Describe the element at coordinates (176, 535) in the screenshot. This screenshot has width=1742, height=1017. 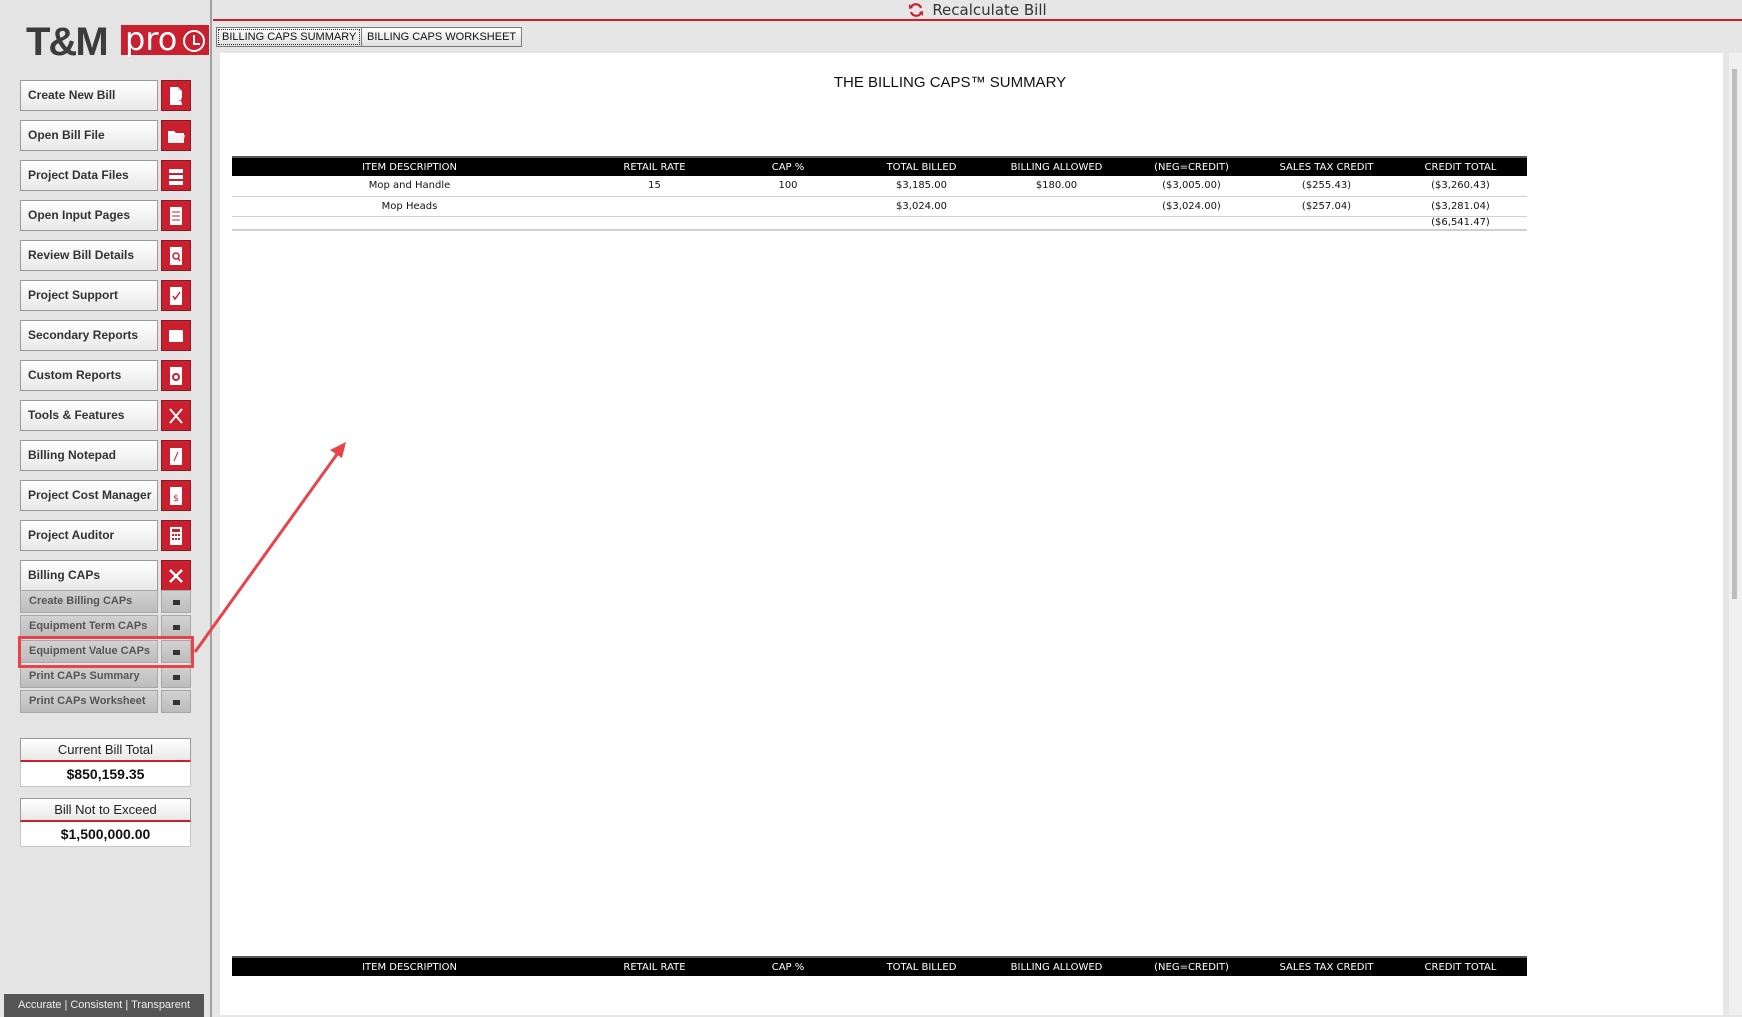
I see `calculator-icon` at that location.